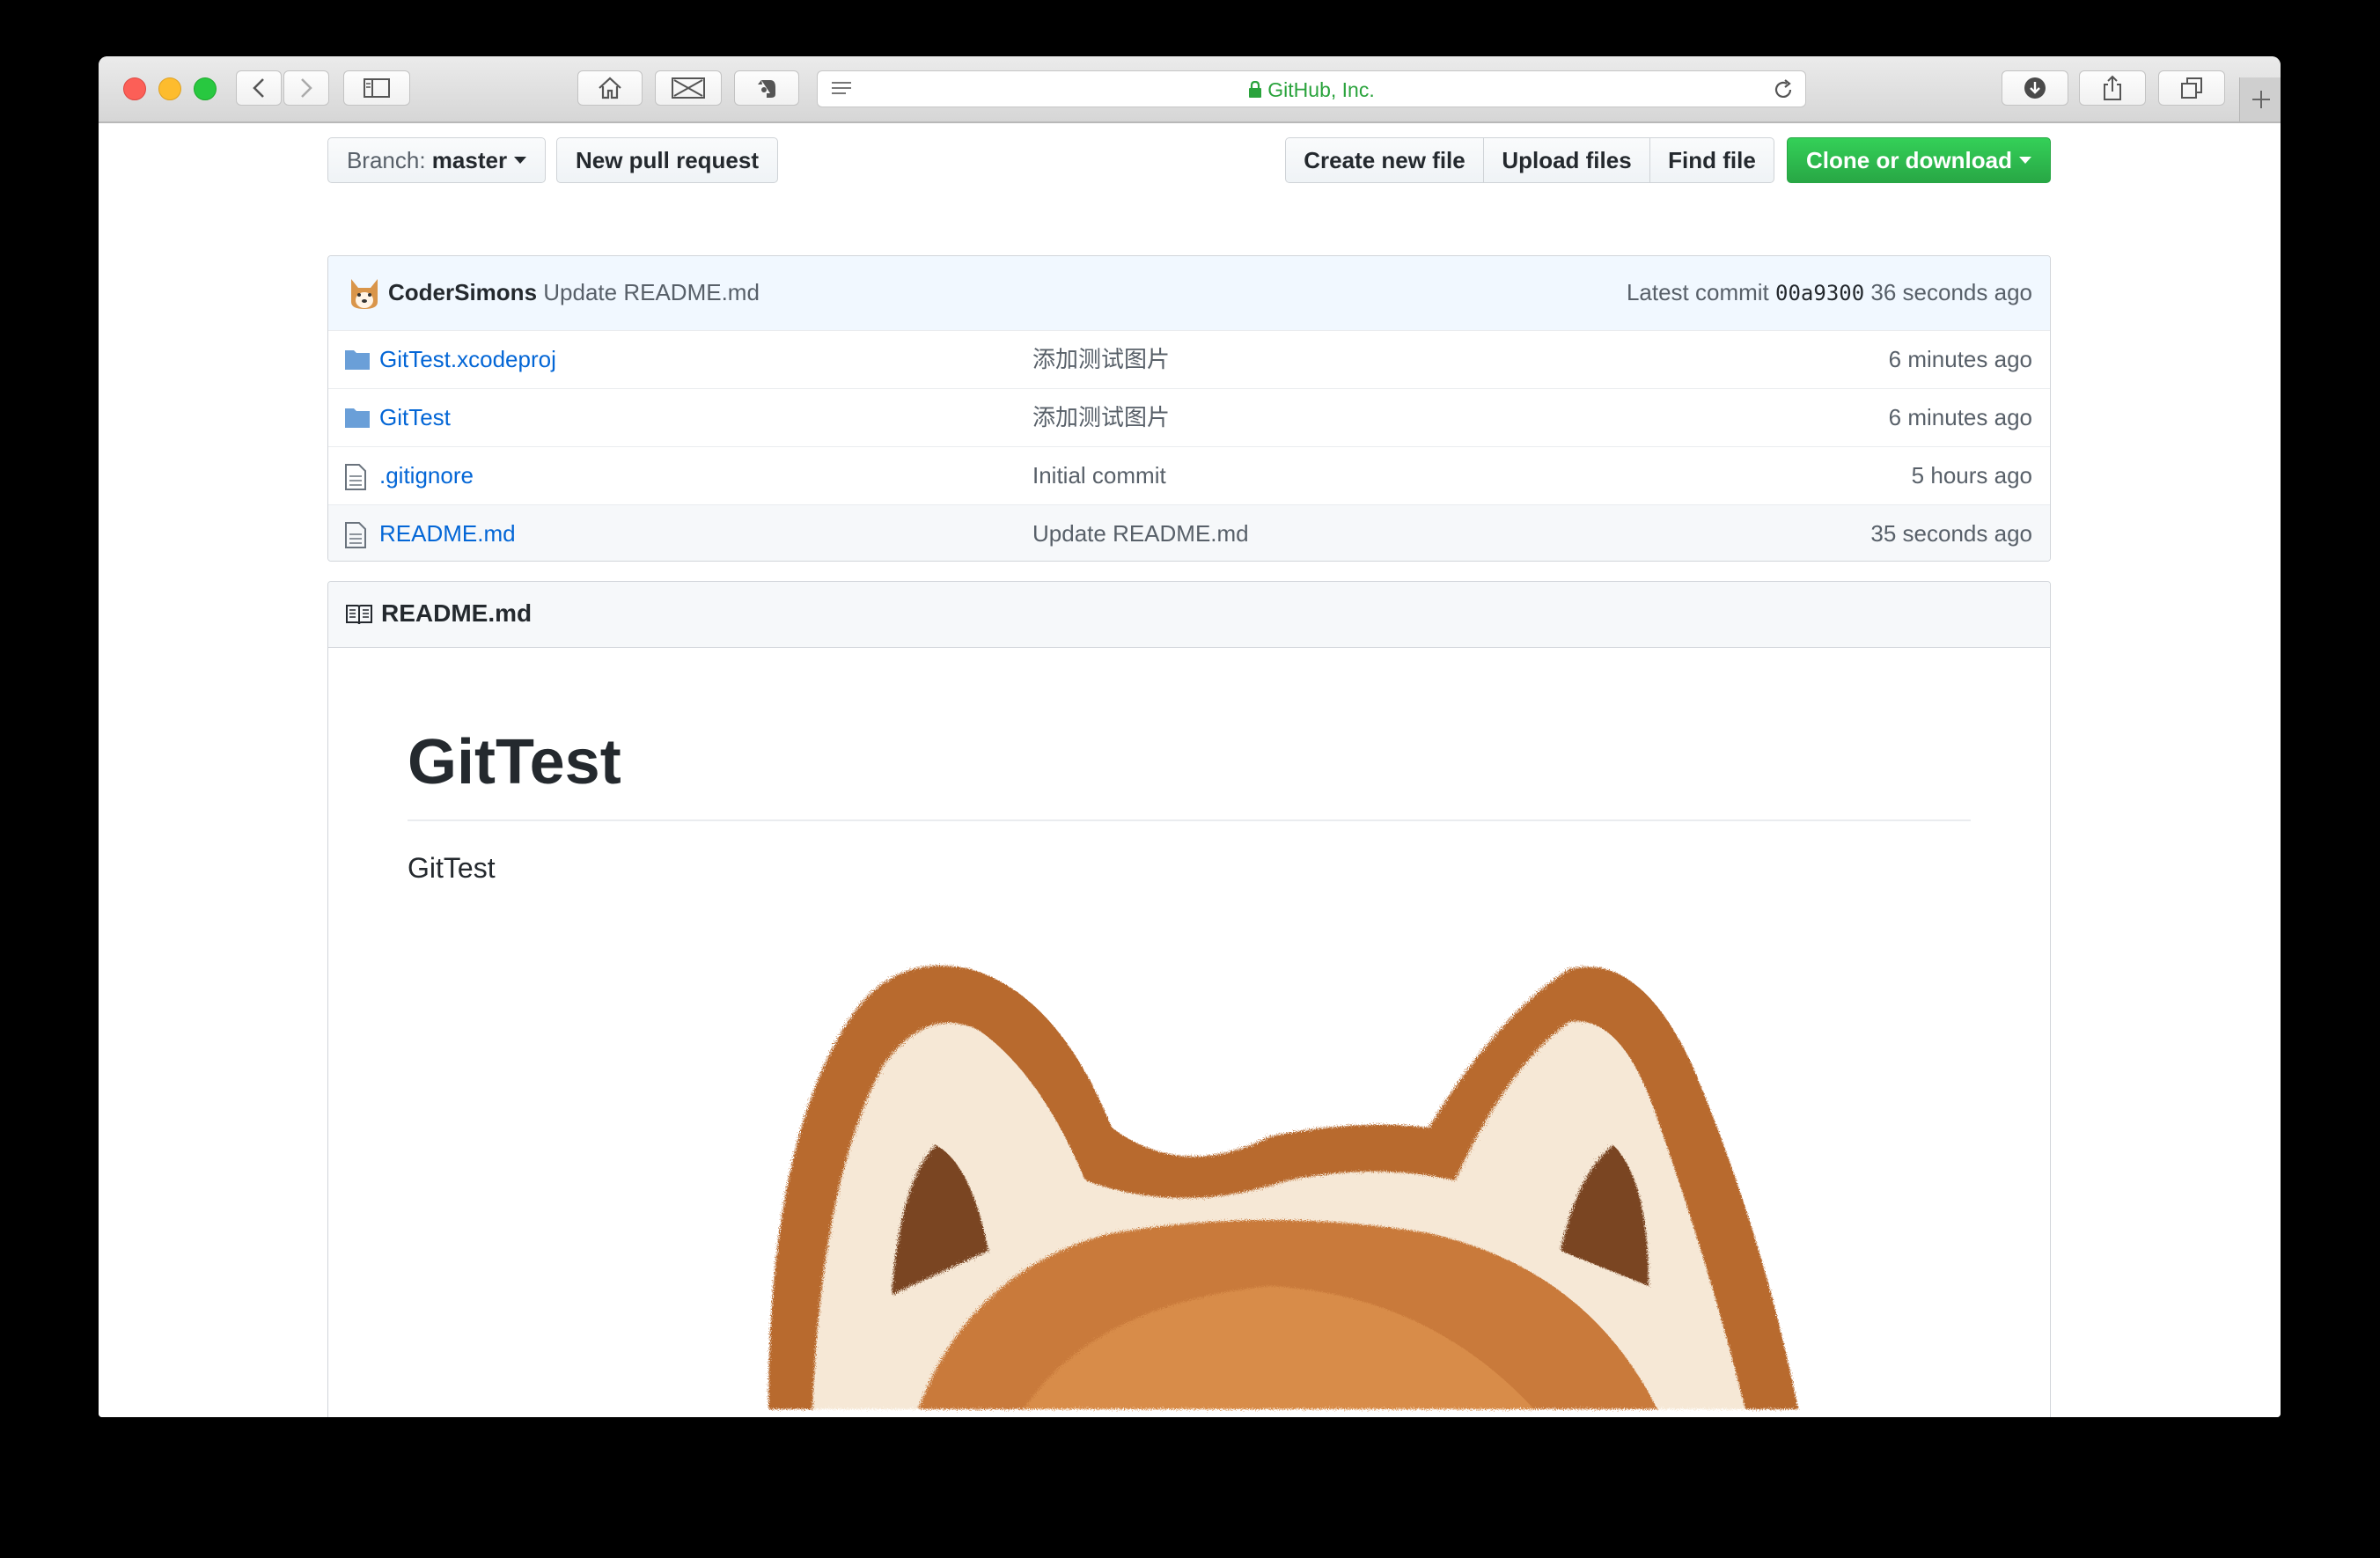  Describe the element at coordinates (359, 615) in the screenshot. I see `book-icon` at that location.